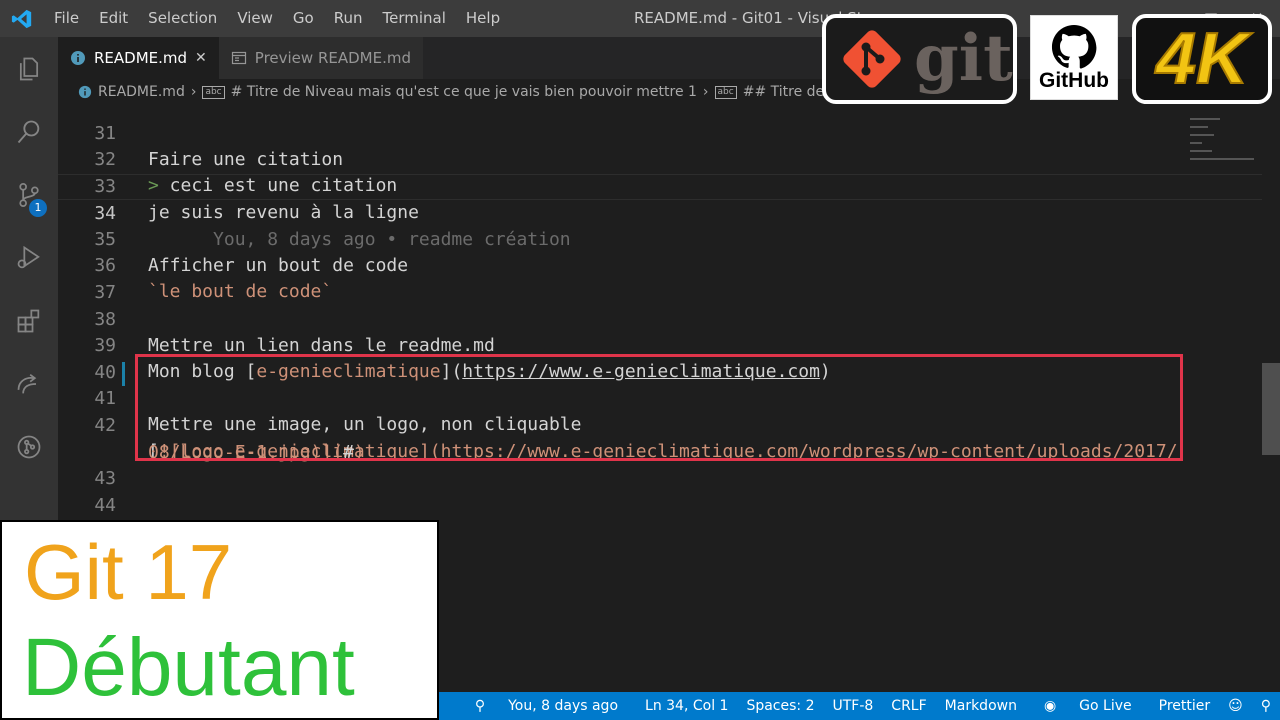  Describe the element at coordinates (1266, 706) in the screenshot. I see `notifications-bell-icon: ⚲` at that location.